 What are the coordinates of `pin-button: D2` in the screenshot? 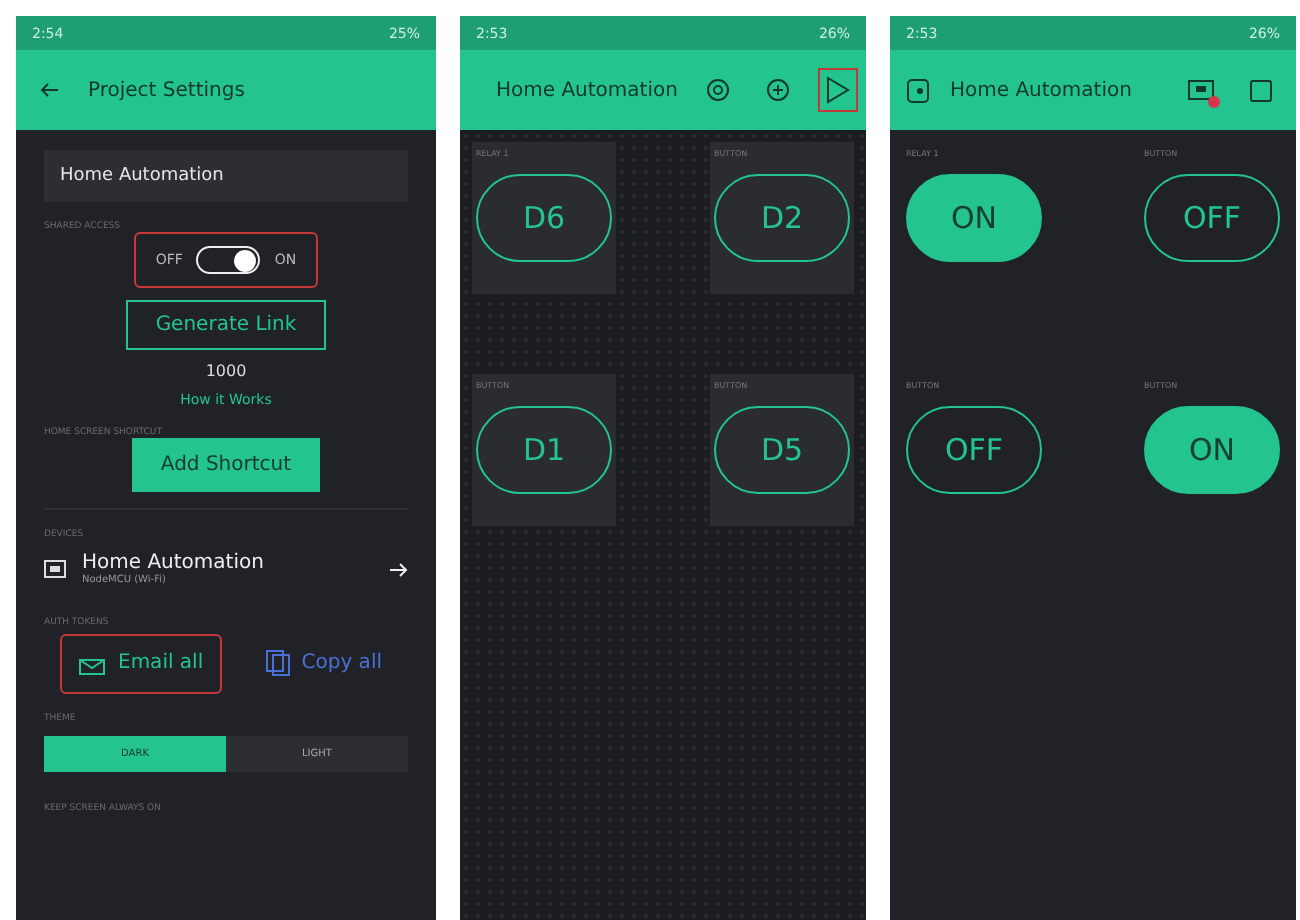 It's located at (782, 218).